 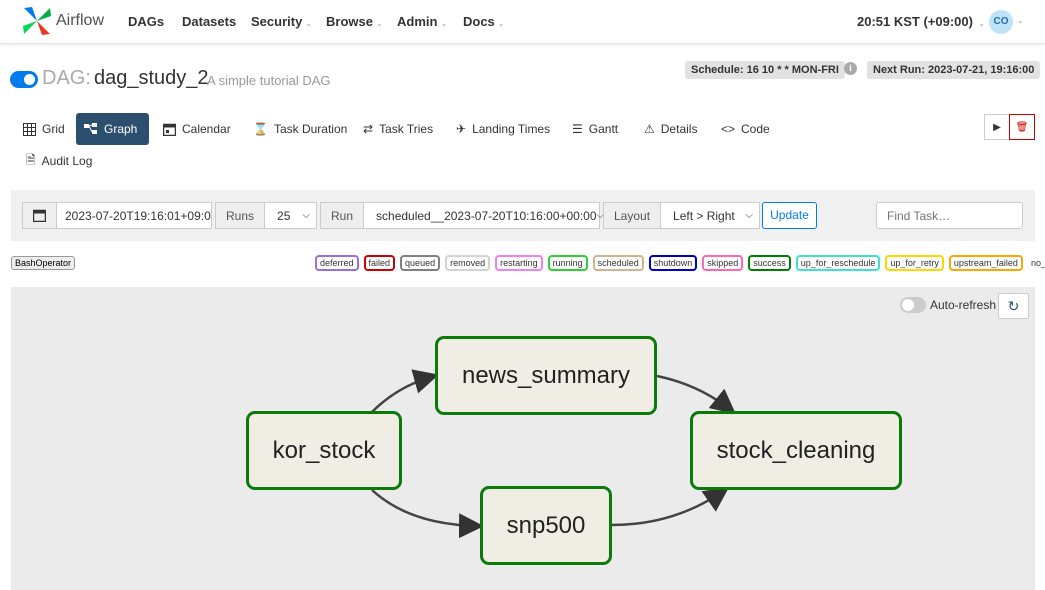 I want to click on edge-kor_stock-snp500, so click(x=427, y=514).